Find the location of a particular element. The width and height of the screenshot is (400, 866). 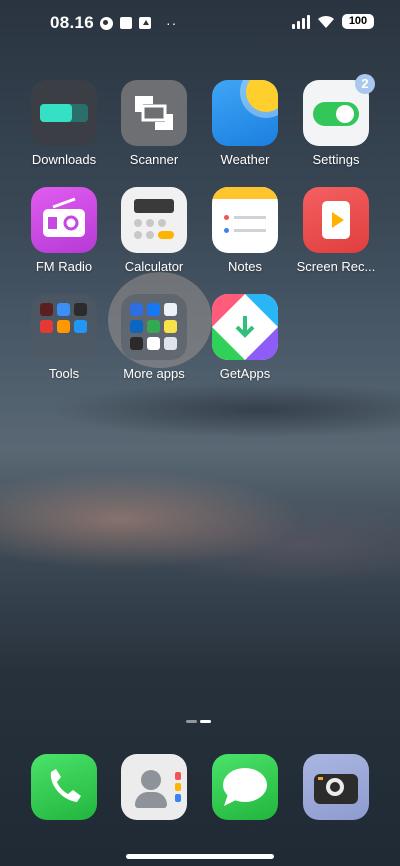

system-icons: 100 is located at coordinates (333, 21).